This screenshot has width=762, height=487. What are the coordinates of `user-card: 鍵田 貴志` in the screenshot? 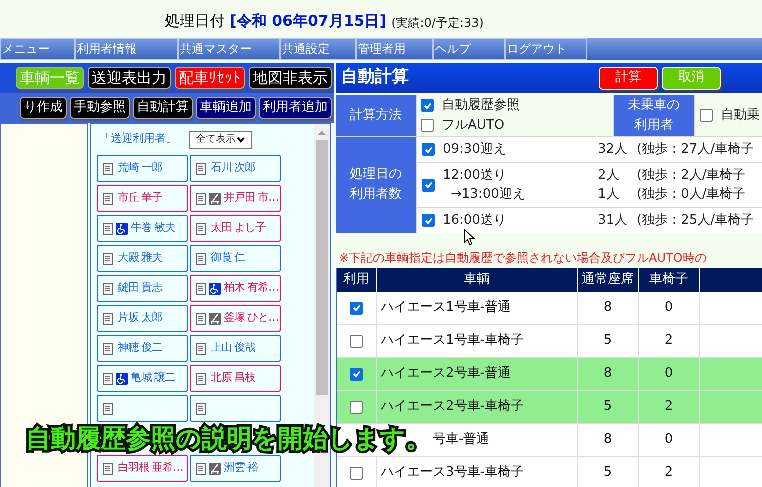 It's located at (142, 288).